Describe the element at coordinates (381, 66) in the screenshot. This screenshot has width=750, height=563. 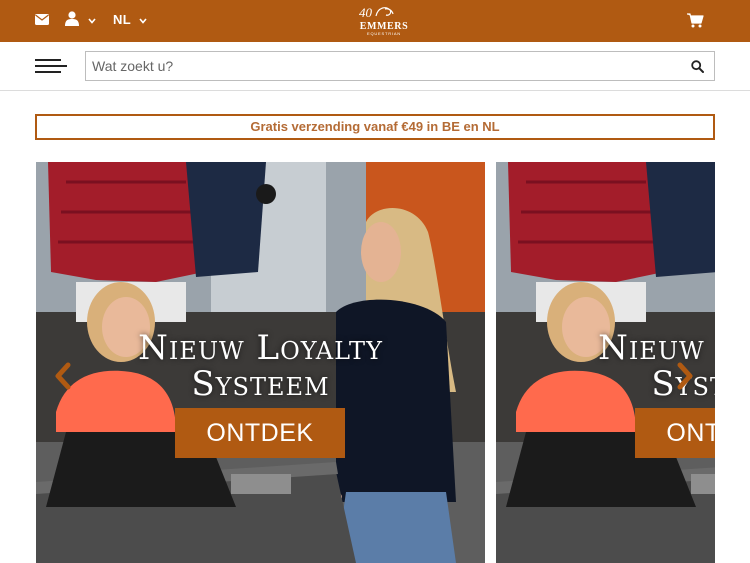
I see `search-input` at that location.